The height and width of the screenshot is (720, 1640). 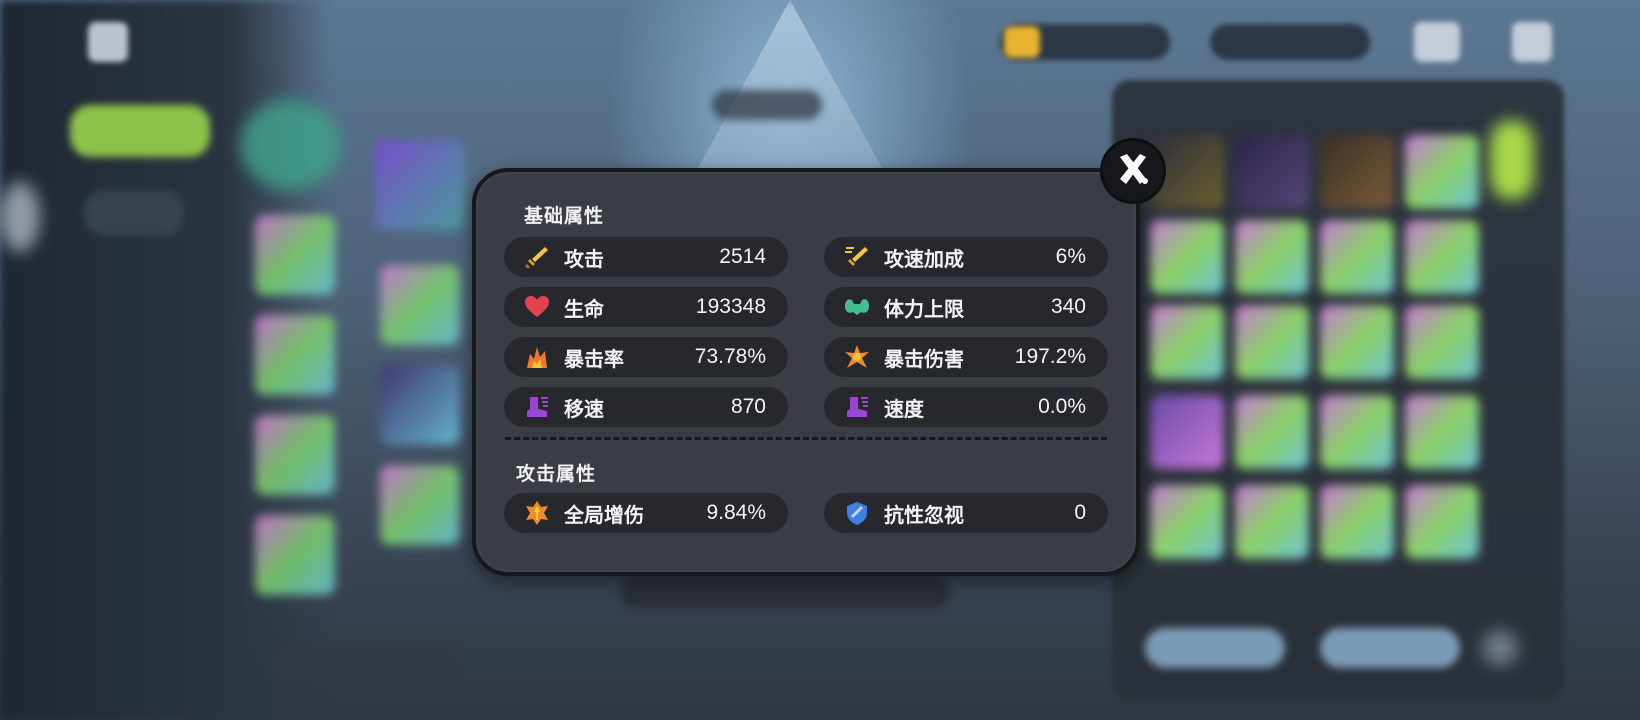 What do you see at coordinates (584, 258) in the screenshot?
I see `stat-label: 攻击` at bounding box center [584, 258].